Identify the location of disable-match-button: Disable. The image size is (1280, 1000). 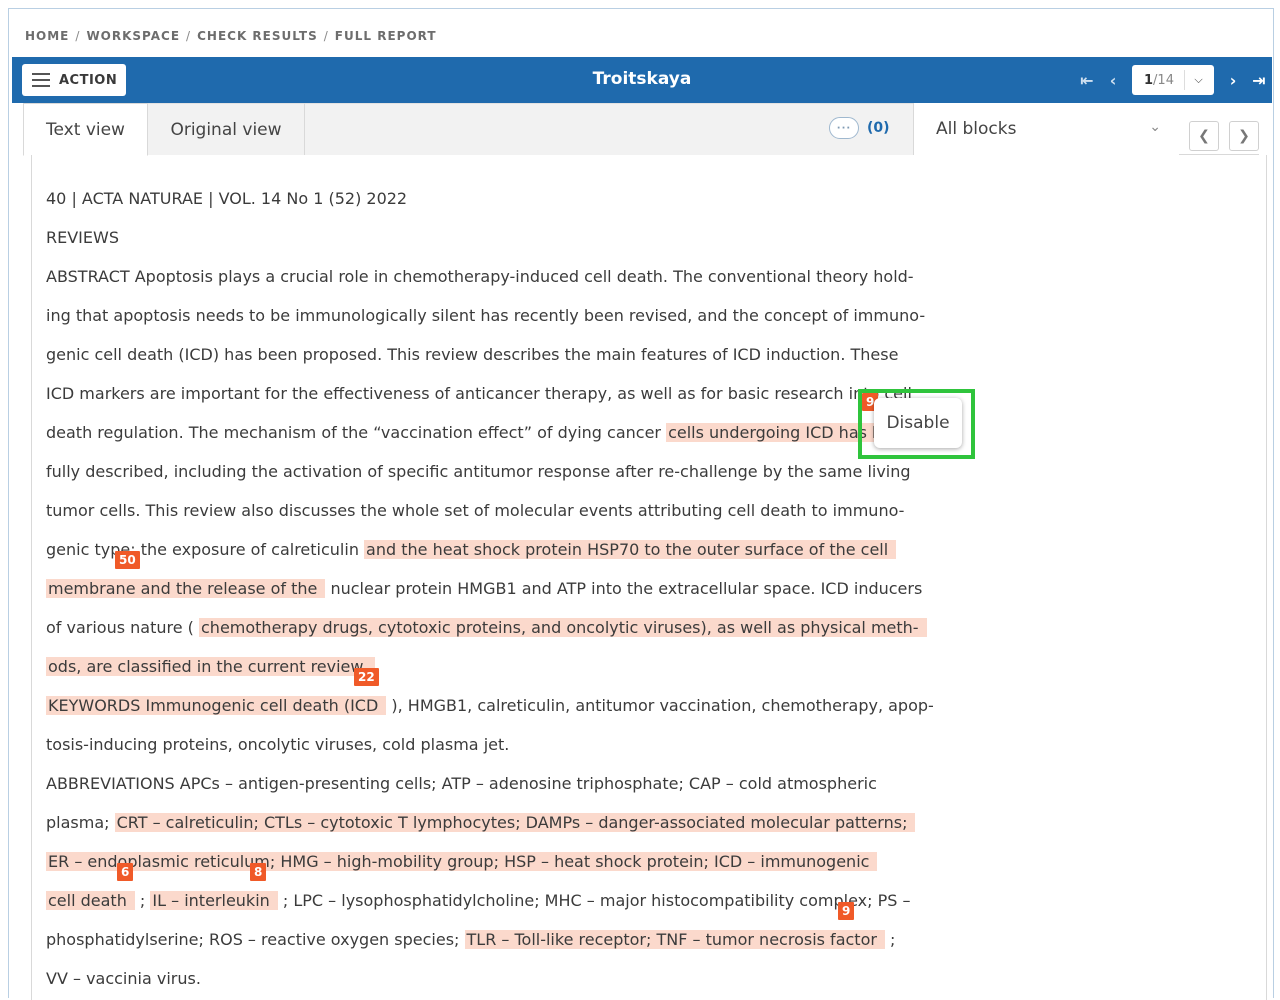
(918, 423).